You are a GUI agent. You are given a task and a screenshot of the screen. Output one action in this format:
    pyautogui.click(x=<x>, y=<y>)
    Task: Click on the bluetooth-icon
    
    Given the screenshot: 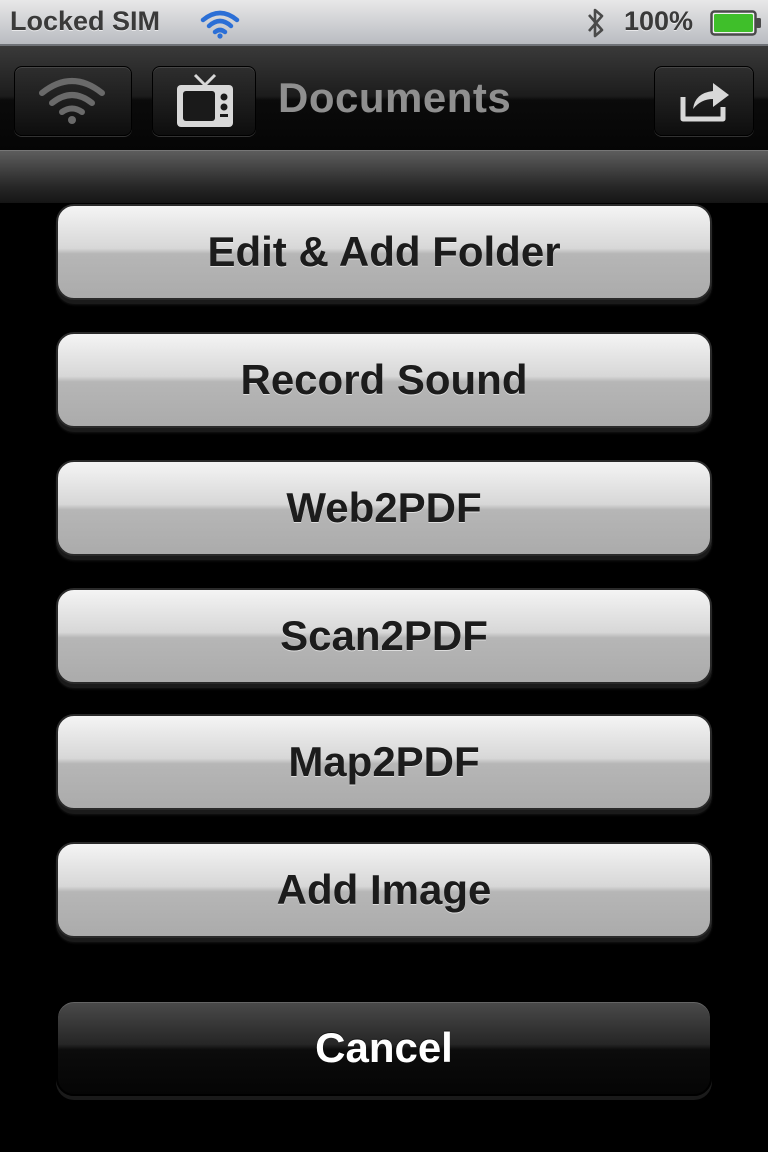 What is the action you would take?
    pyautogui.click(x=596, y=23)
    